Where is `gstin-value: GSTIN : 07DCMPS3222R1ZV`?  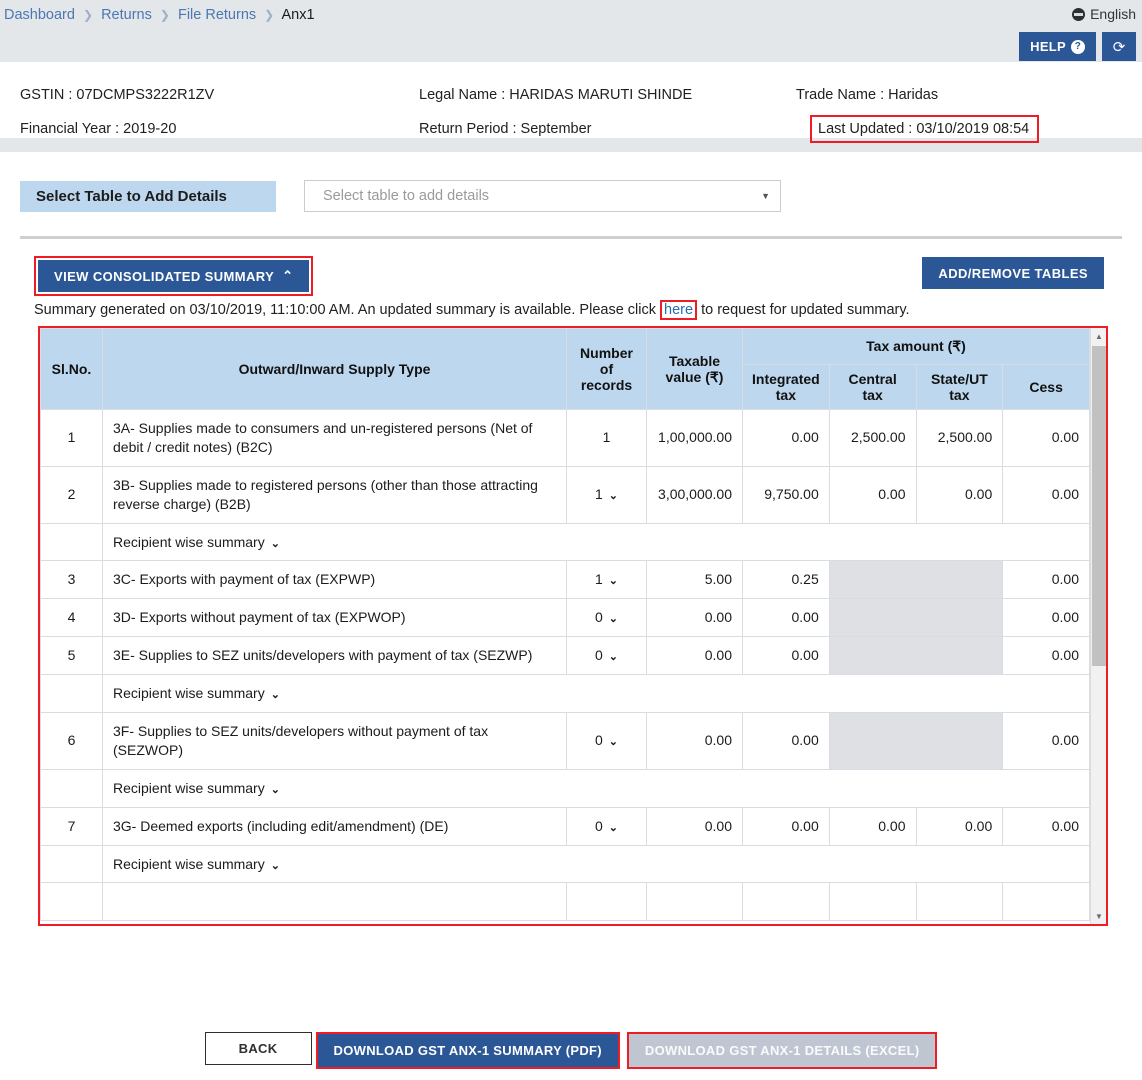 gstin-value: GSTIN : 07DCMPS3222R1ZV is located at coordinates (117, 95).